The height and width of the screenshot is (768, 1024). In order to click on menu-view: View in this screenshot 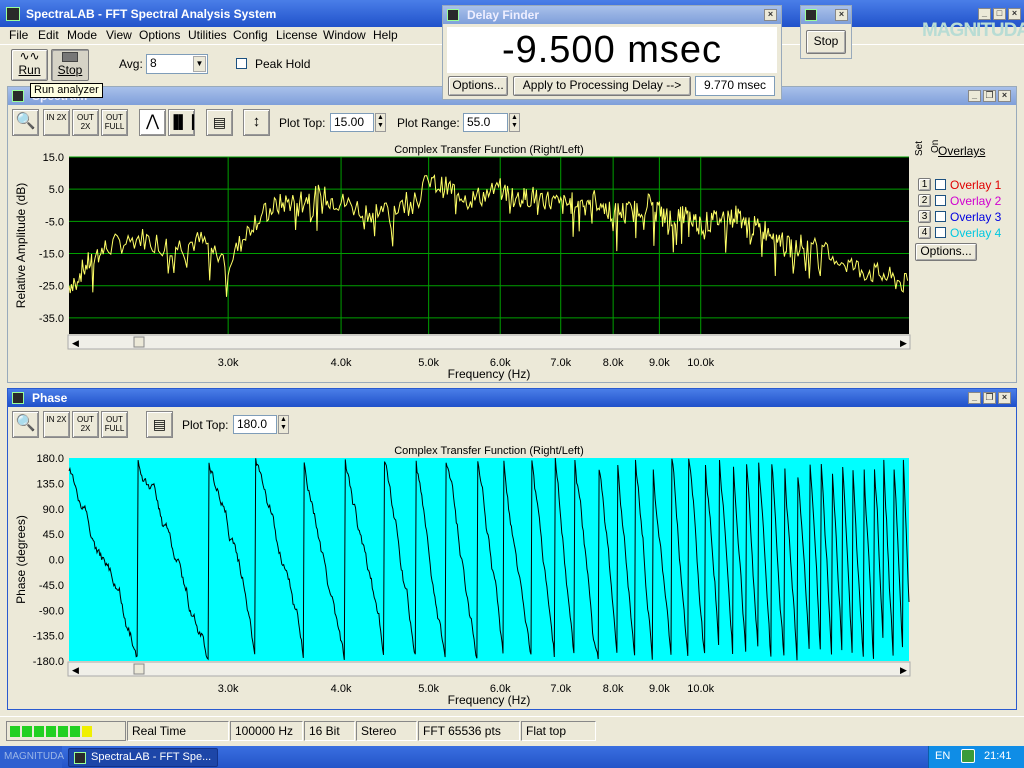, I will do `click(119, 35)`.